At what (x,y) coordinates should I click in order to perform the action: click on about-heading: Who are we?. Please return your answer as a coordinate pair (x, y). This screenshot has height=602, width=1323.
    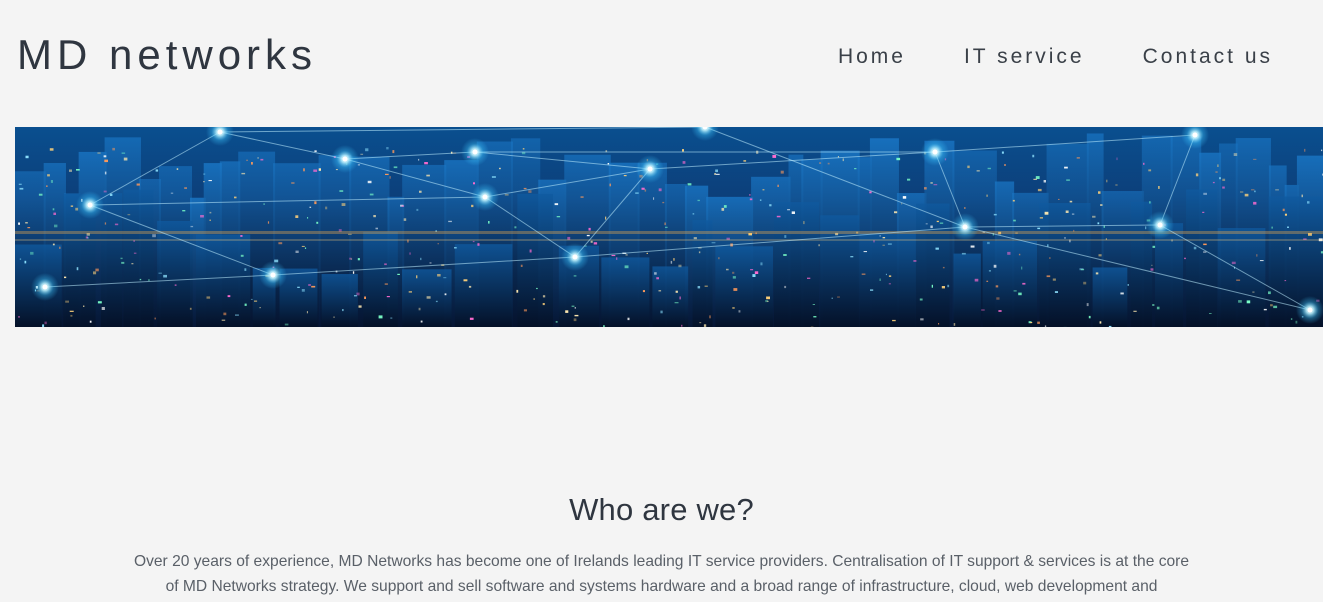
    Looking at the image, I should click on (661, 509).